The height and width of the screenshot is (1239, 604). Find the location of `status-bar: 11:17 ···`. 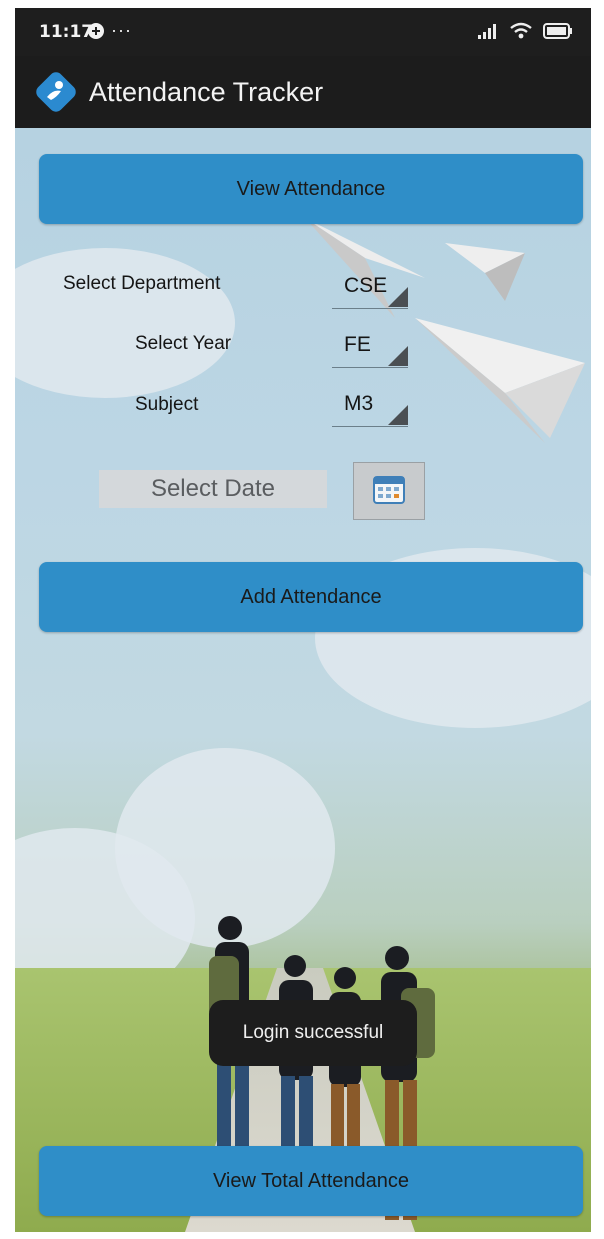

status-bar: 11:17 ··· is located at coordinates (303, 32).